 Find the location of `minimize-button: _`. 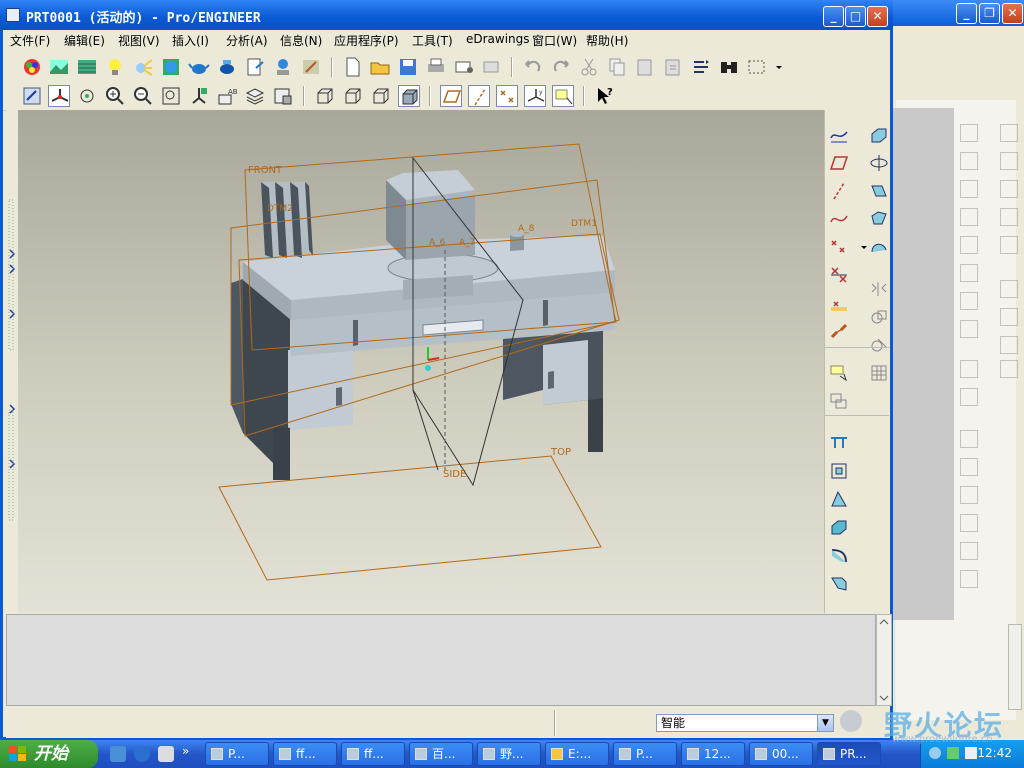

minimize-button: _ is located at coordinates (833, 16).